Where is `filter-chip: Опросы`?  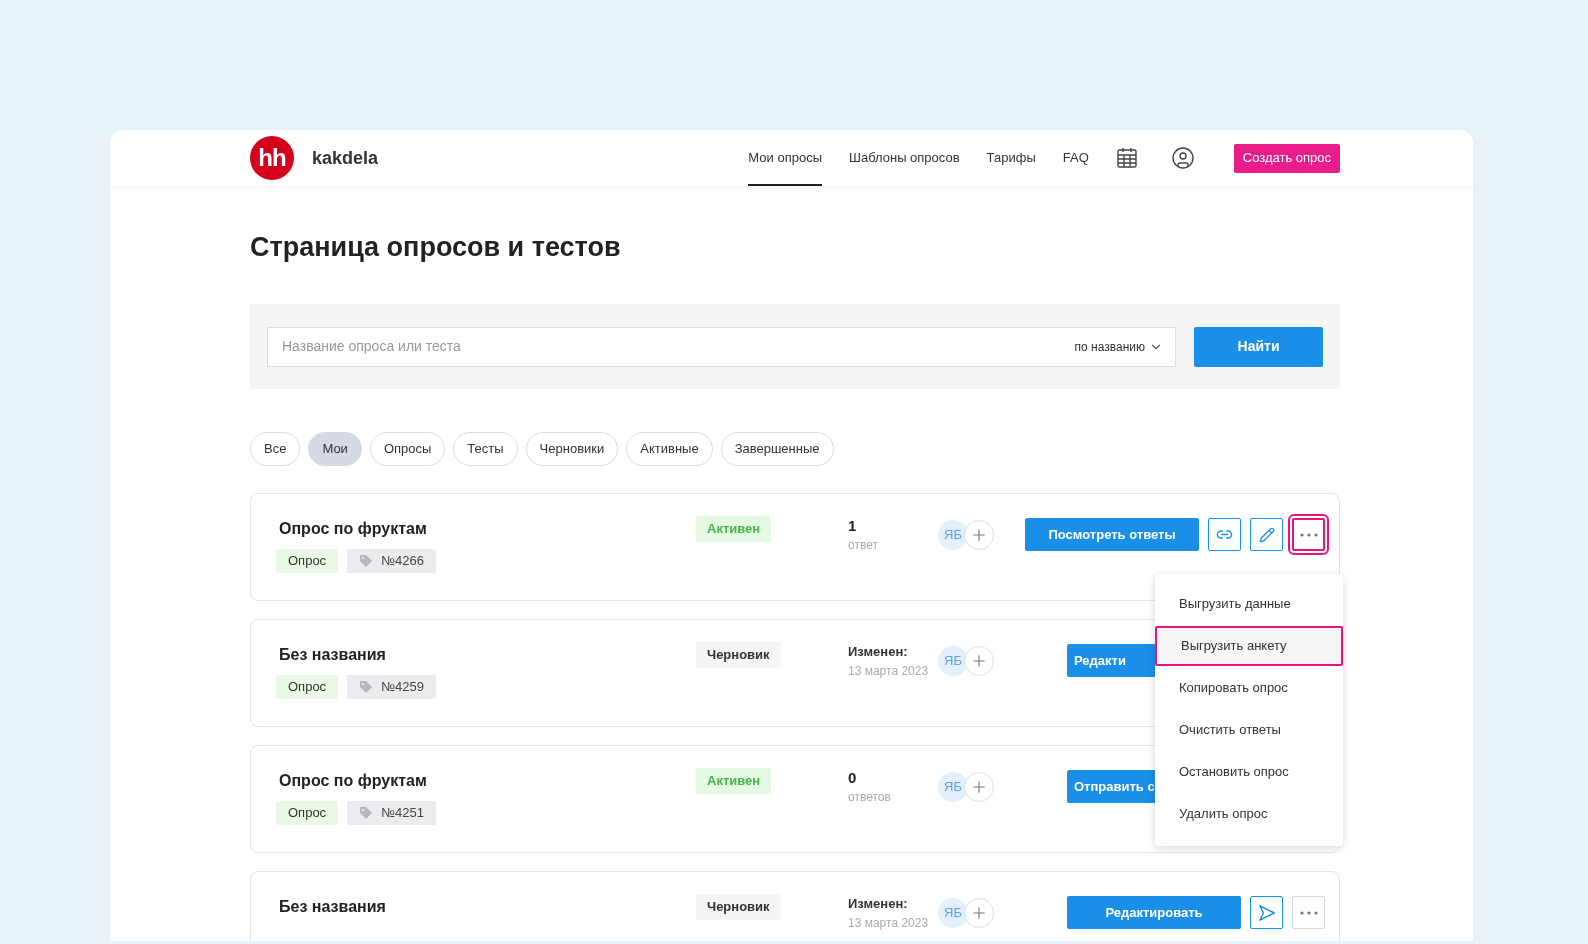 filter-chip: Опросы is located at coordinates (407, 449).